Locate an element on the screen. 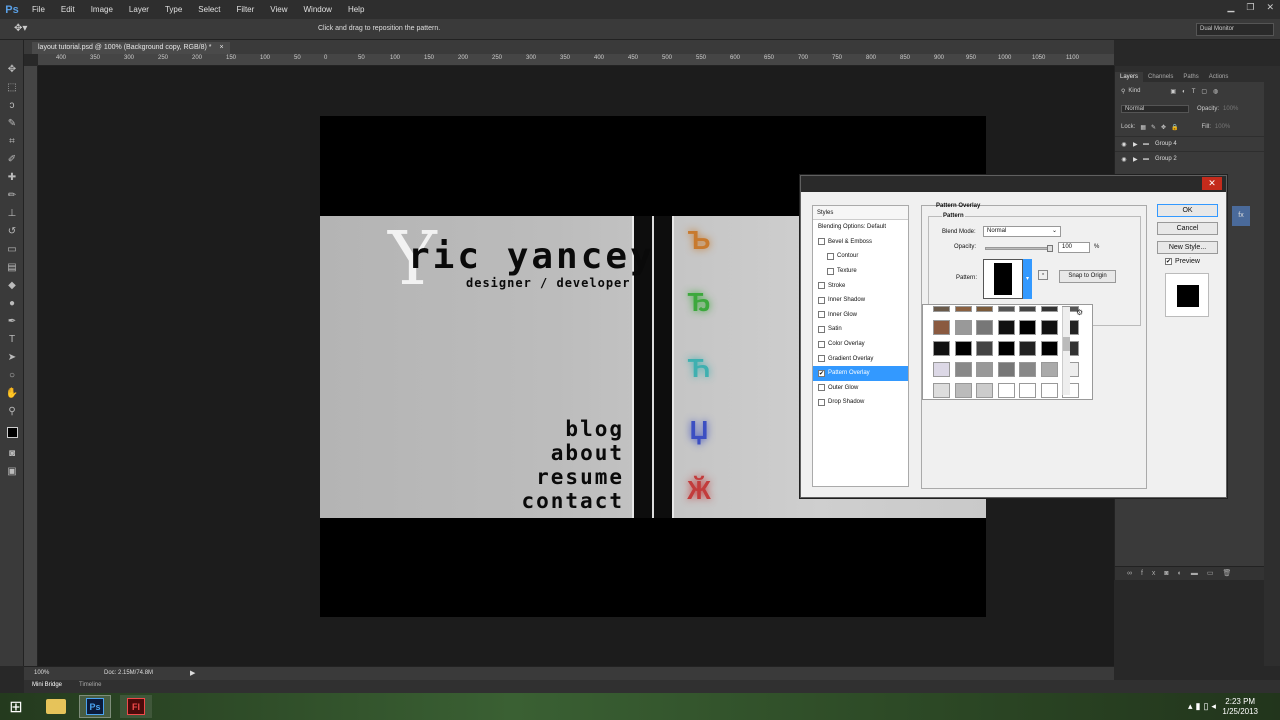 This screenshot has width=1280, height=720. tab-timeline: Timeline is located at coordinates (90, 685).